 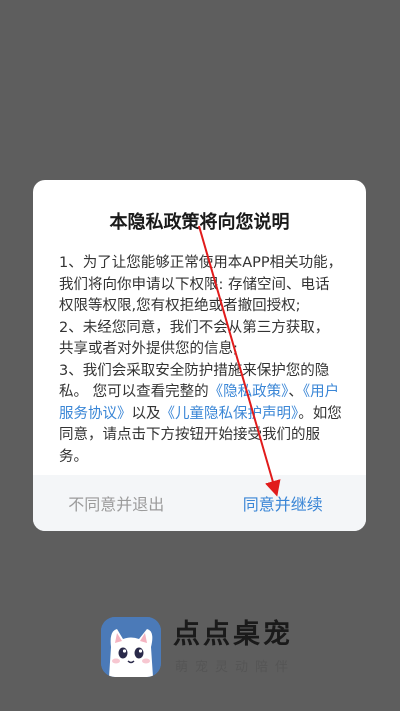 What do you see at coordinates (199, 222) in the screenshot?
I see `dialog-title: 本隐私政策将向您说明` at bounding box center [199, 222].